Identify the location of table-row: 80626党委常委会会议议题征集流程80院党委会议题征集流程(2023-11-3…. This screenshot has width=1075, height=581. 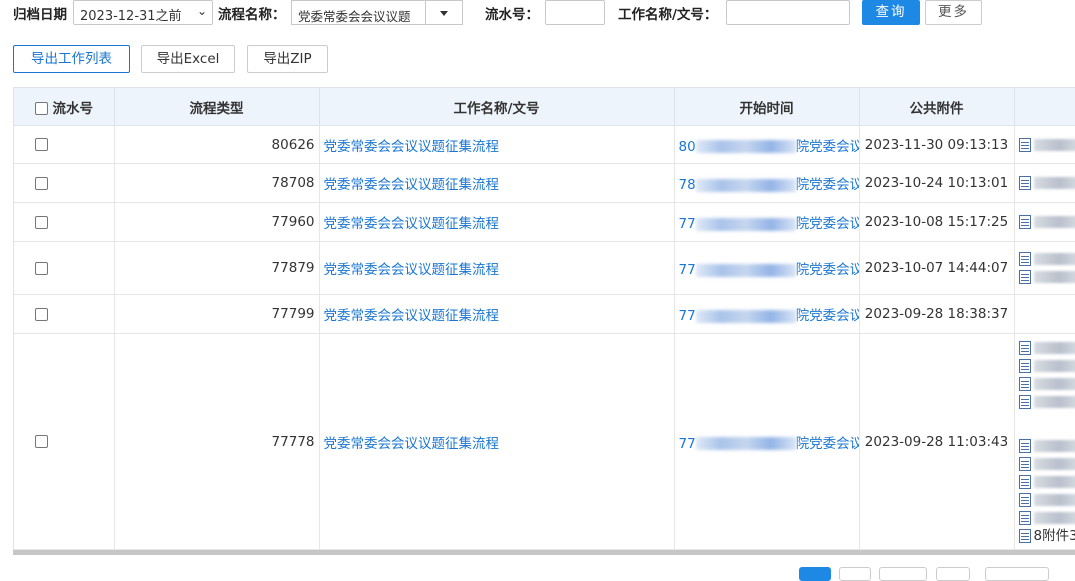
(544, 145).